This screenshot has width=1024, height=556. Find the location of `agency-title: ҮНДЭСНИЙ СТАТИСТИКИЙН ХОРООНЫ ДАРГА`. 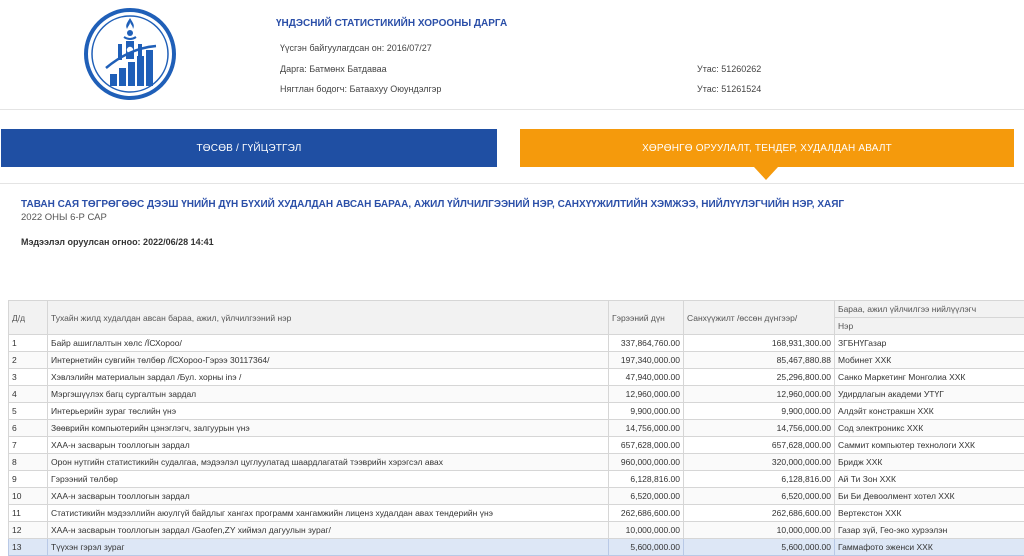

agency-title: ҮНДЭСНИЙ СТАТИСТИКИЙН ХОРООНЫ ДАРГА is located at coordinates (392, 23).